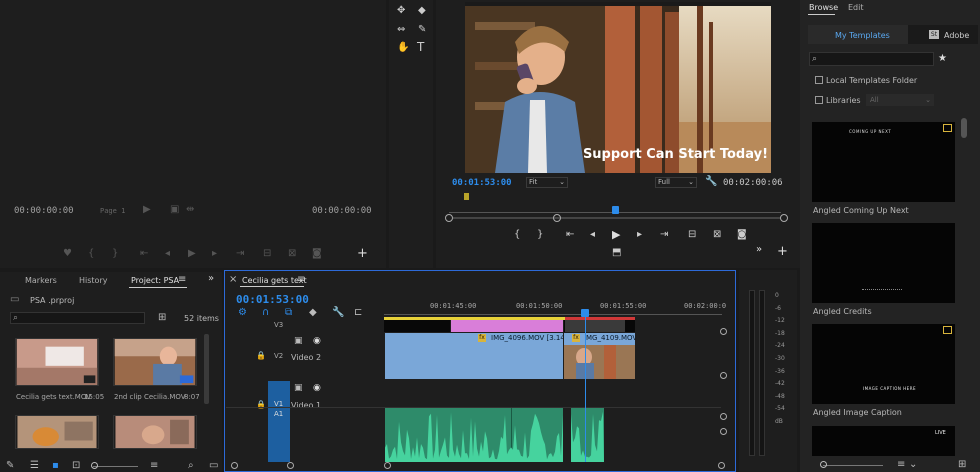 The height and width of the screenshot is (472, 980). What do you see at coordinates (112, 211) in the screenshot?
I see `source-page-select: Page 1` at bounding box center [112, 211].